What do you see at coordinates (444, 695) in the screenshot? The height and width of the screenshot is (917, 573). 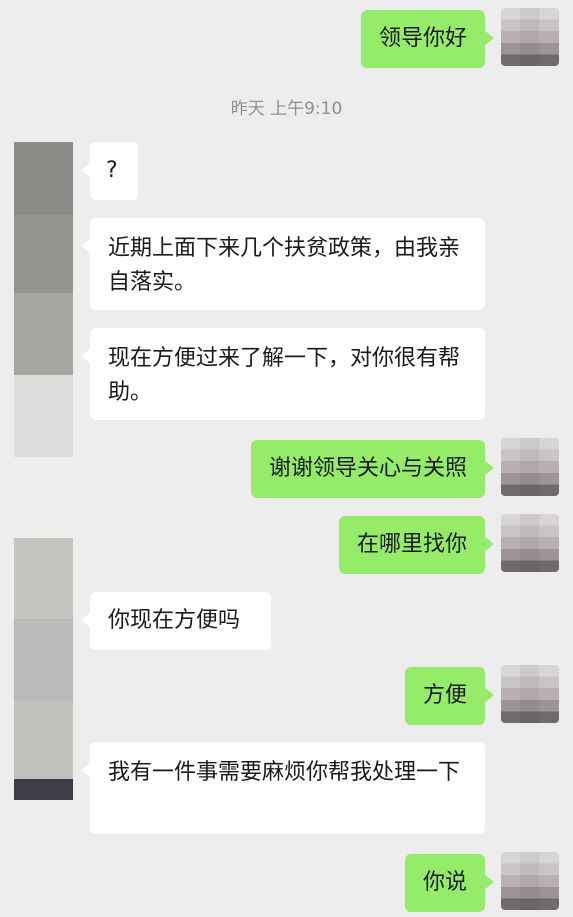 I see `message-text: 方便` at bounding box center [444, 695].